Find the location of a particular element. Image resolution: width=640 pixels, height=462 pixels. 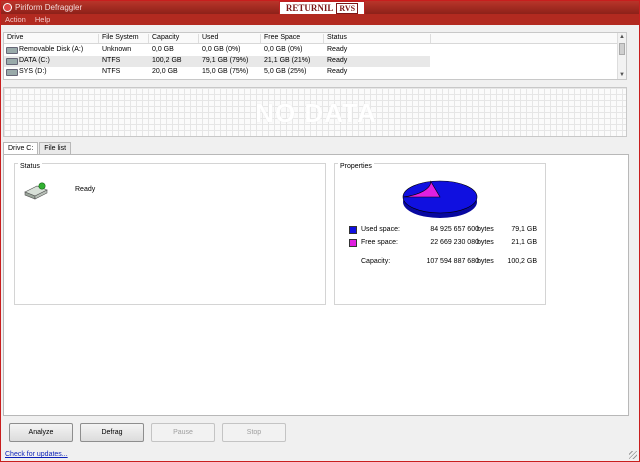

drive-capacity: 100,2 GB is located at coordinates (167, 60).